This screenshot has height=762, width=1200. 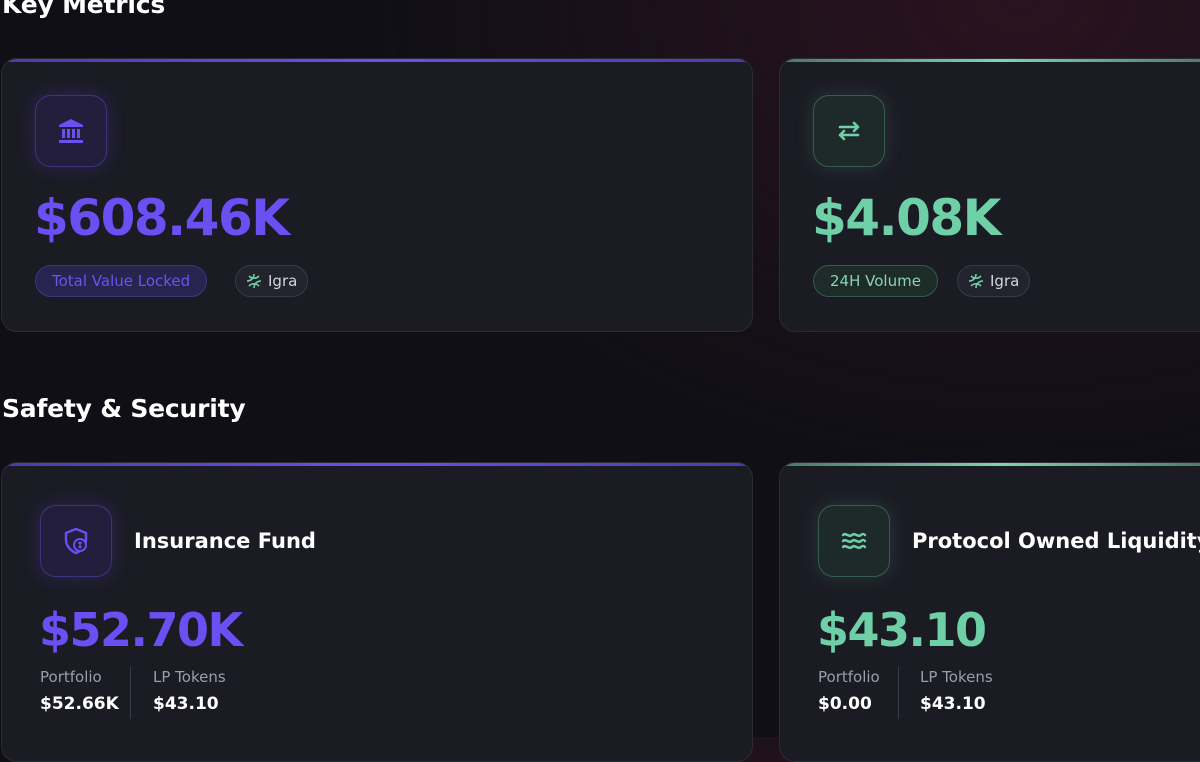 I want to click on bank-icon, so click(x=71, y=131).